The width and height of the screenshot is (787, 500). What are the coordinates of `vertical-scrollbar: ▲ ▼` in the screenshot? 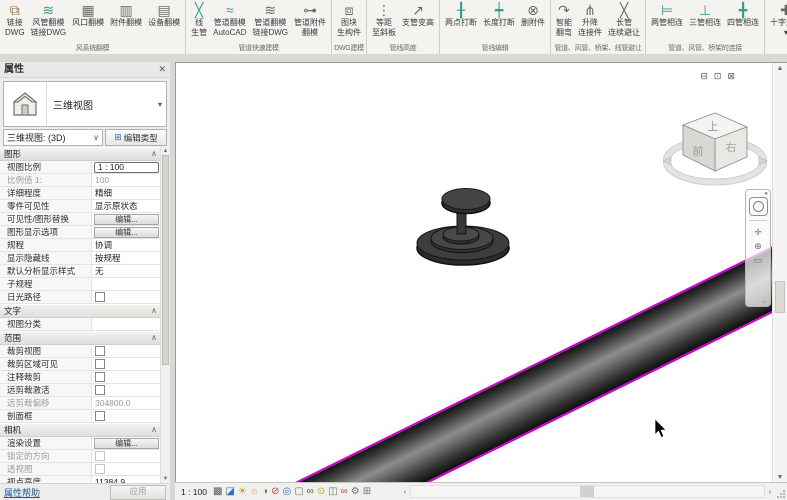 It's located at (779, 273).